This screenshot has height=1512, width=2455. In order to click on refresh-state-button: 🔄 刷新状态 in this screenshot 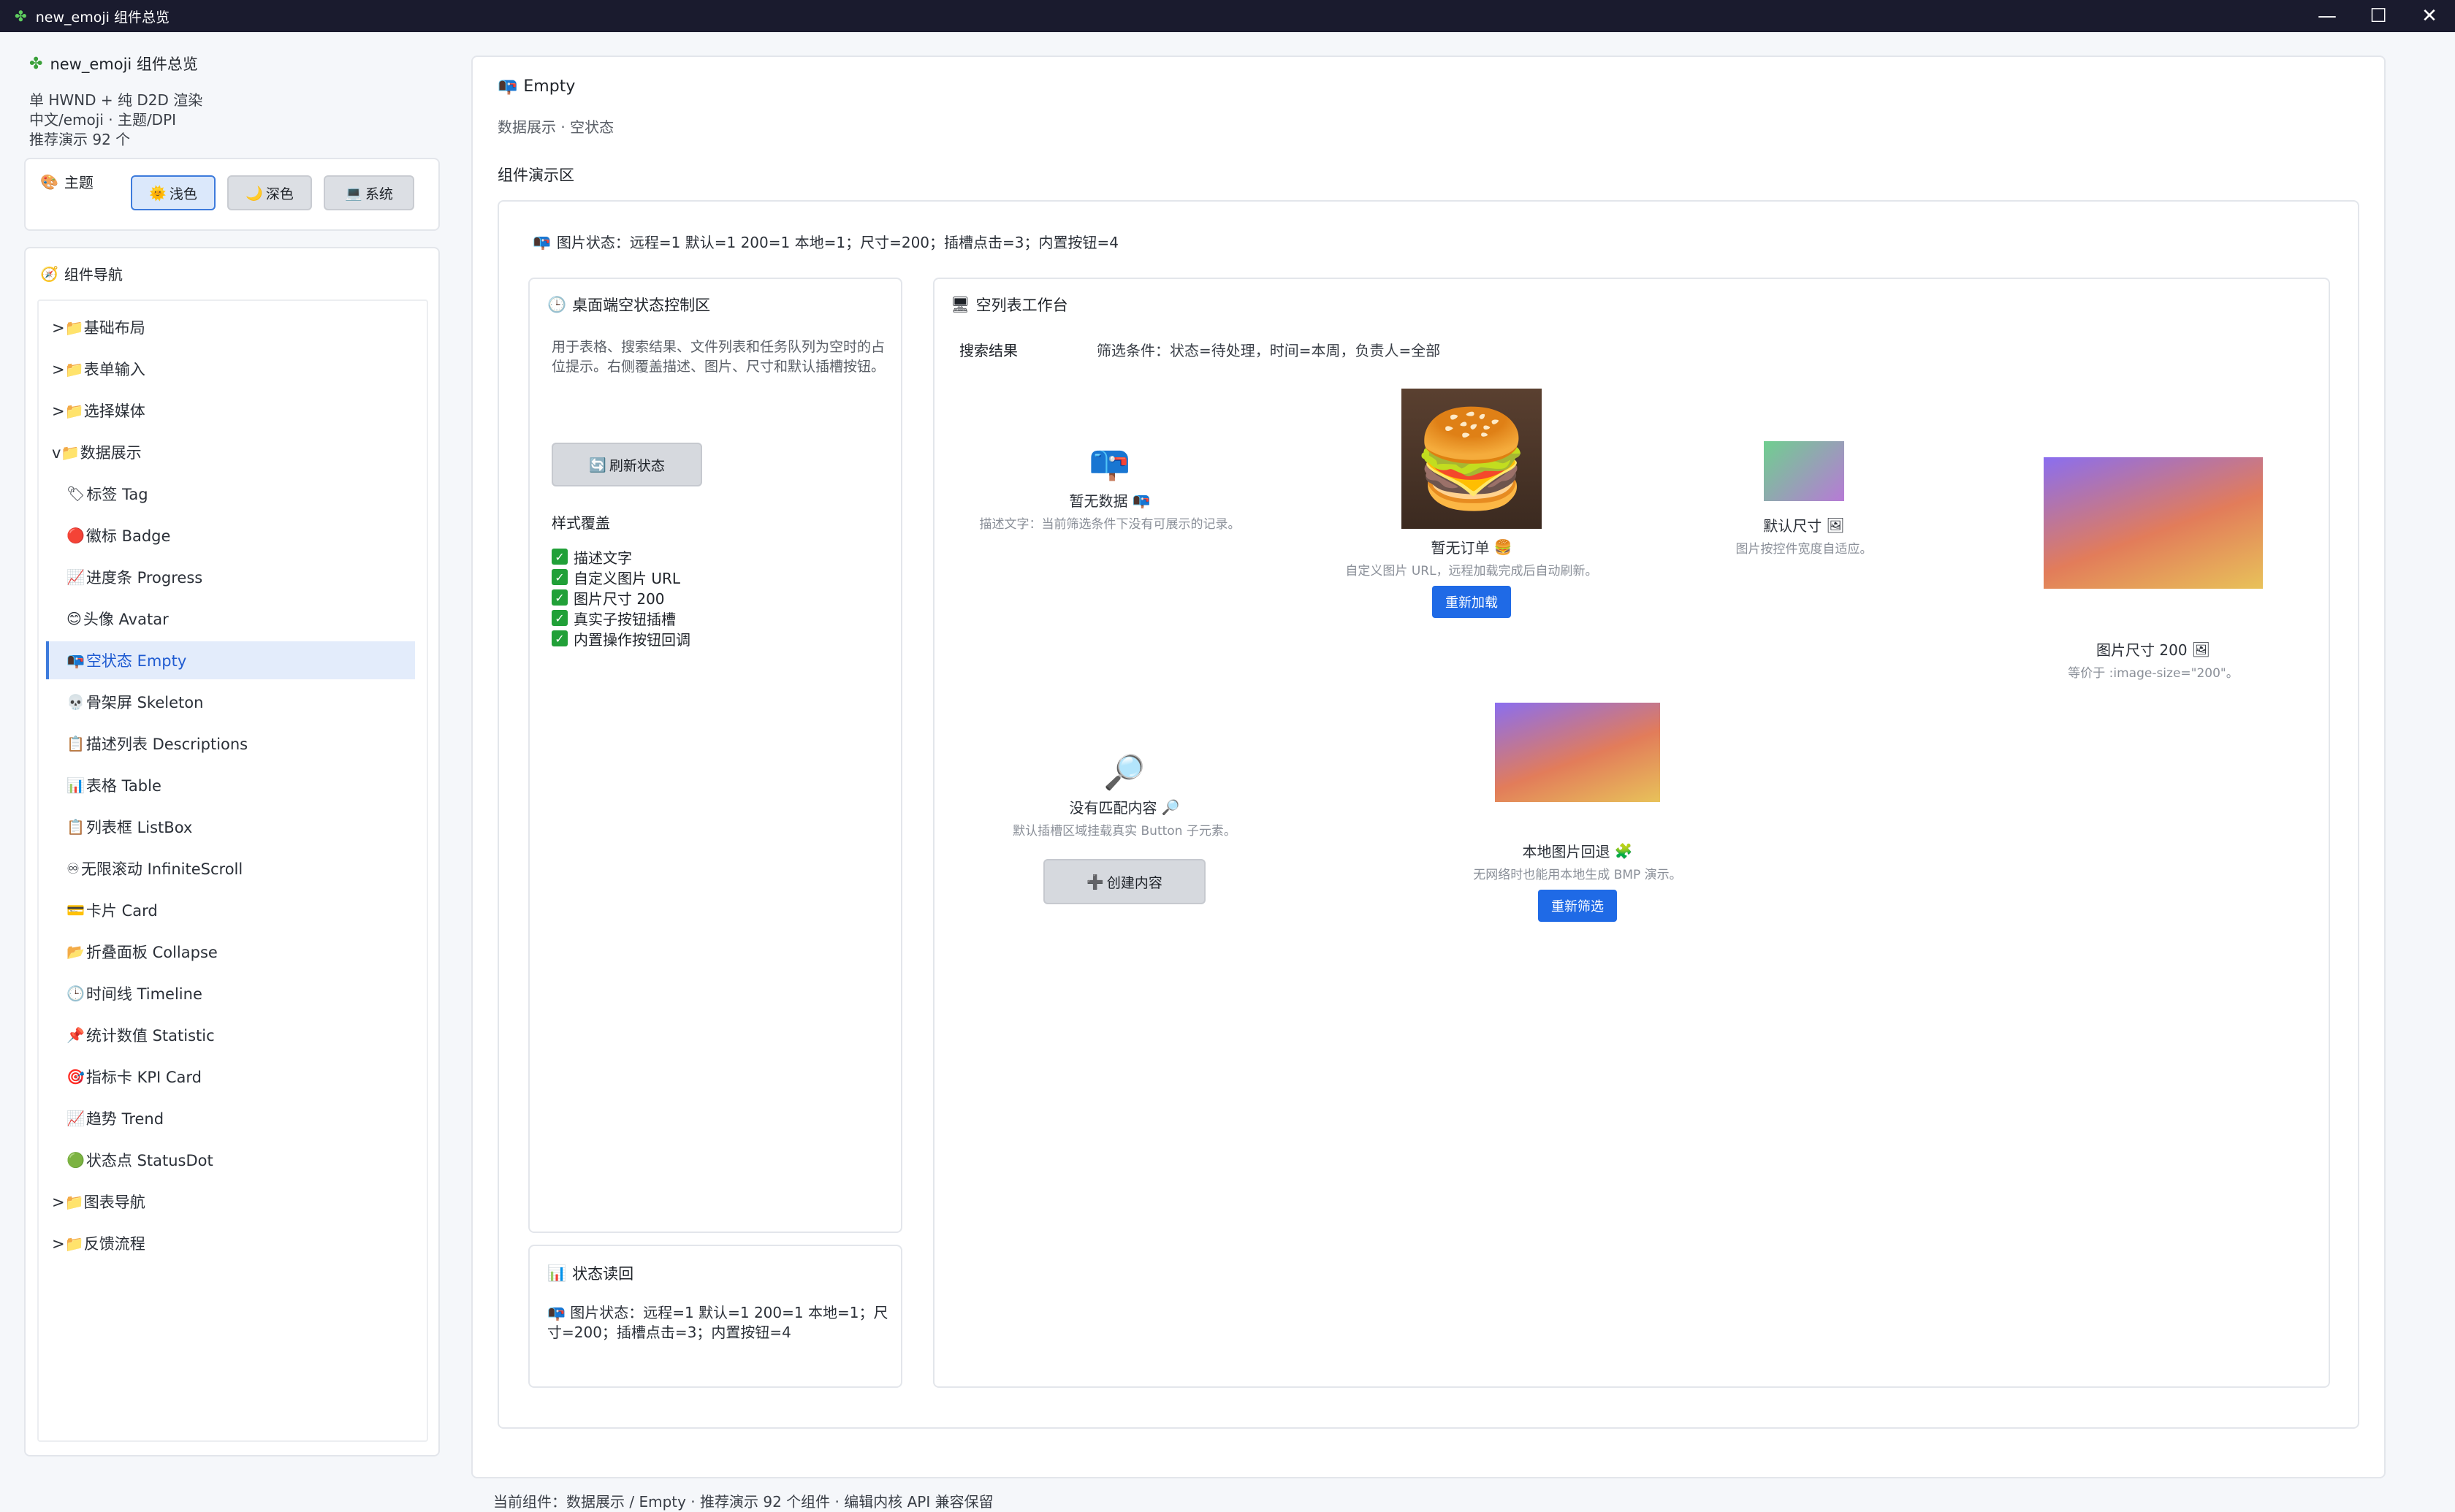, I will do `click(627, 464)`.